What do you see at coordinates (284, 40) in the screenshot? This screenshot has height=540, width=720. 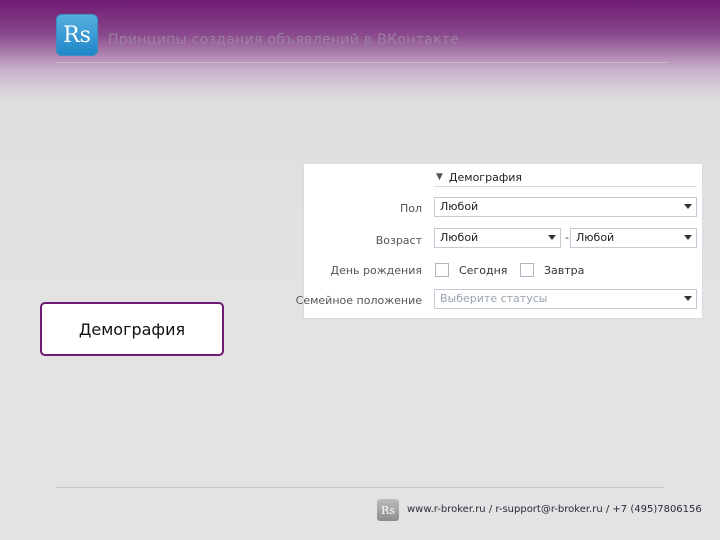 I see `page-title: Принципы создания объявлений в ВКонтакте` at bounding box center [284, 40].